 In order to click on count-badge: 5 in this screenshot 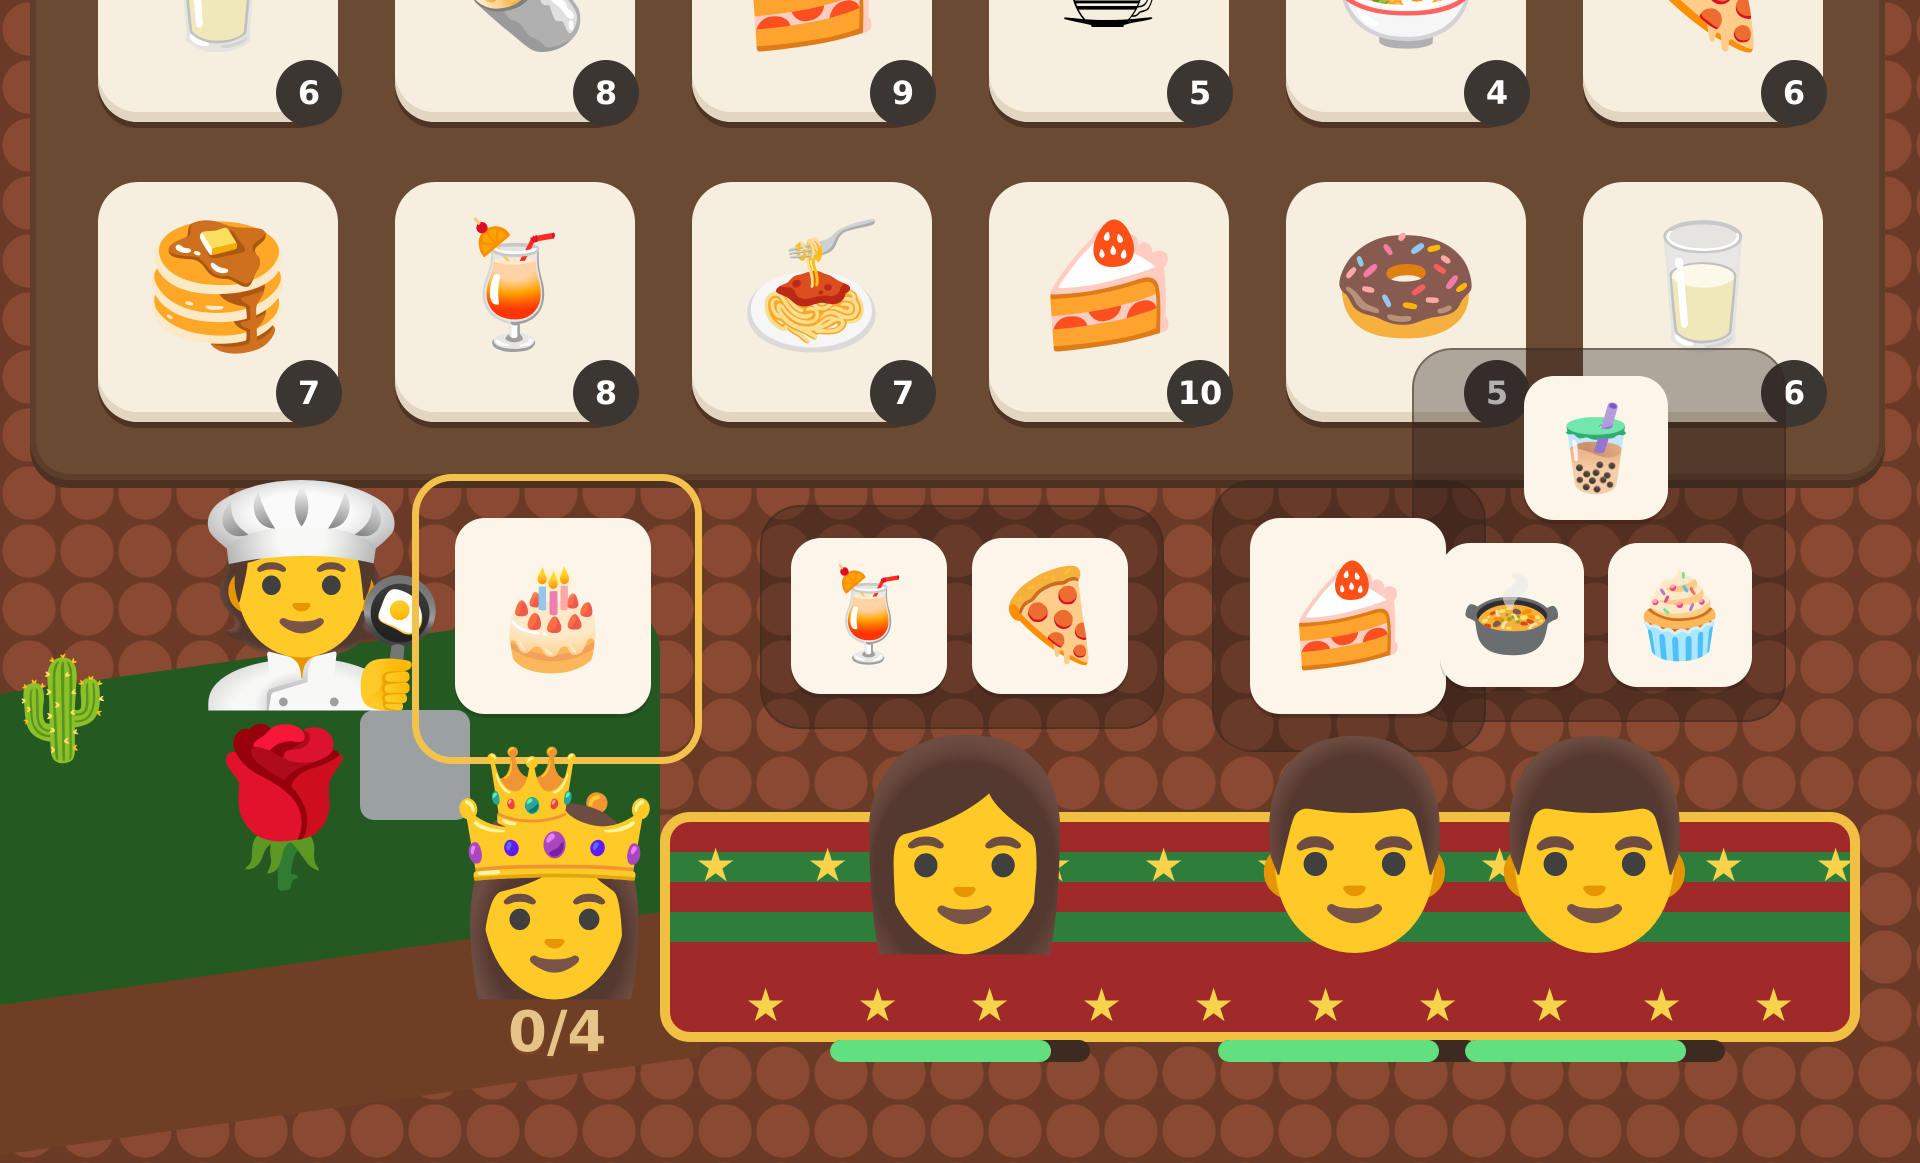, I will do `click(1200, 93)`.